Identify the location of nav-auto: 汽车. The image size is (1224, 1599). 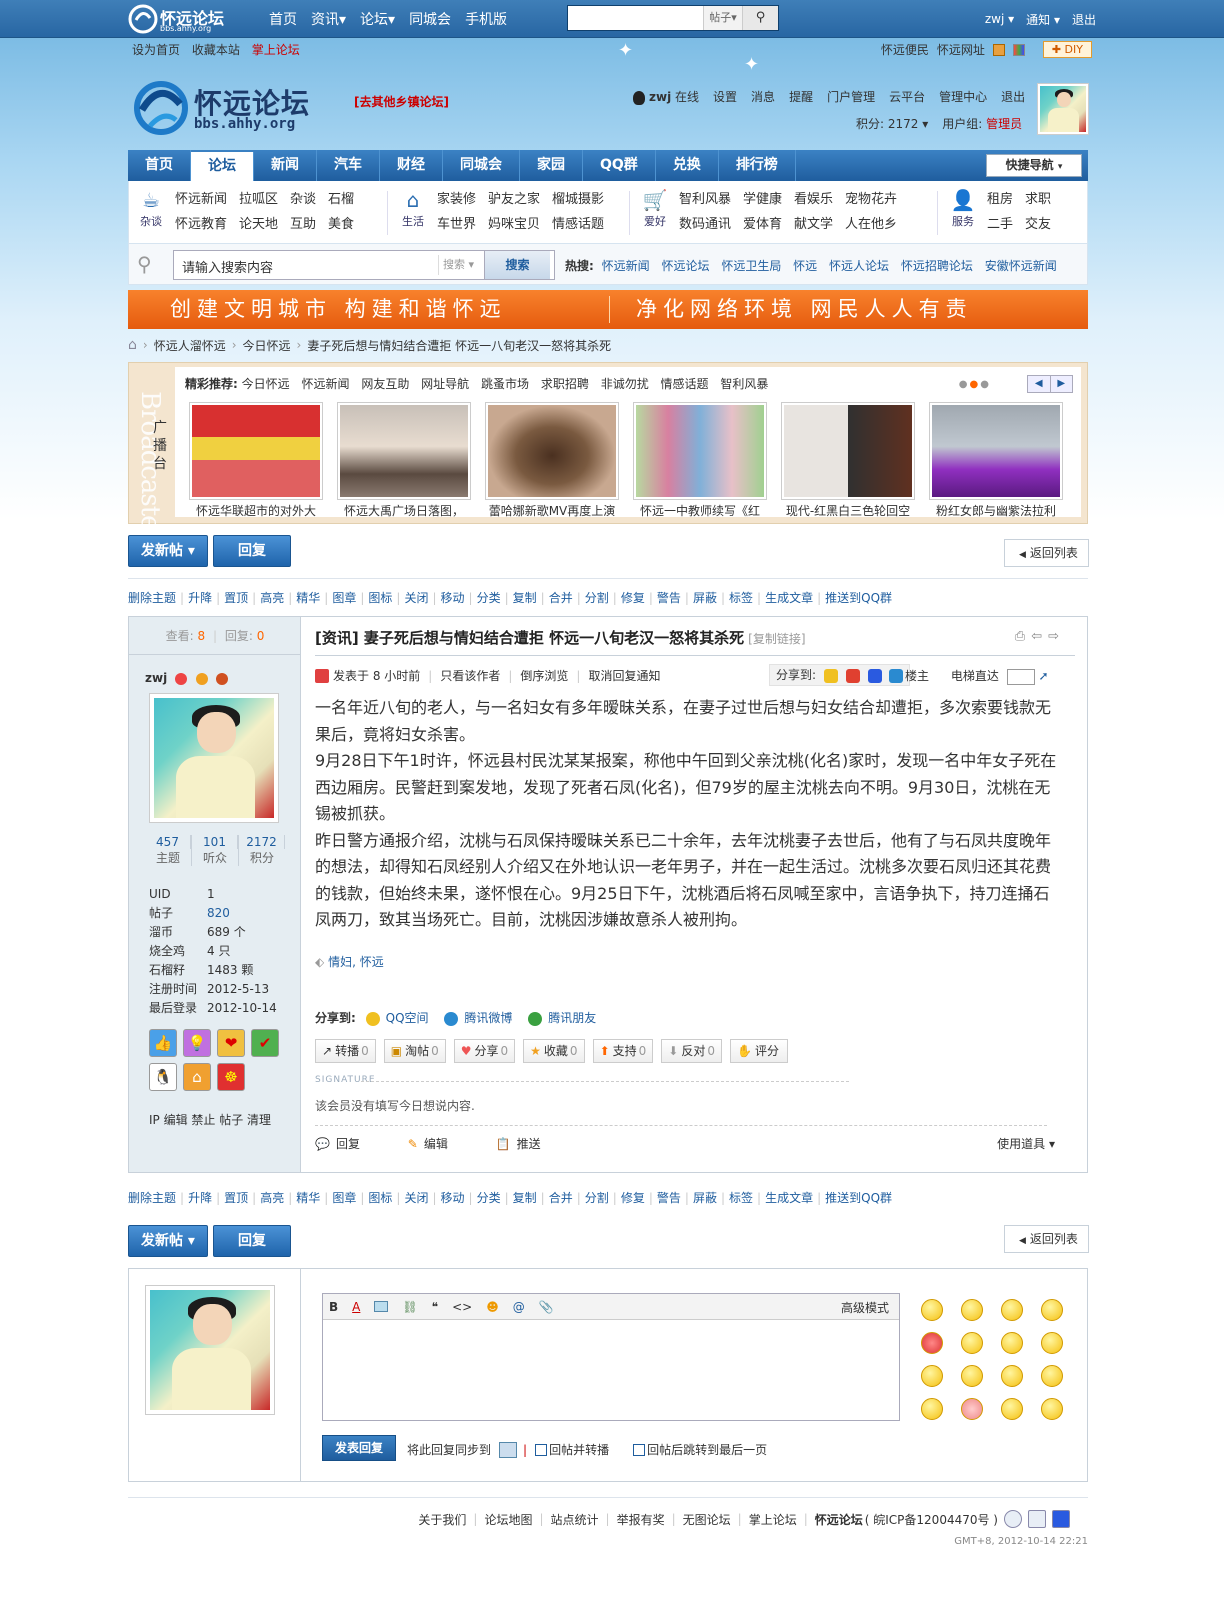
(348, 165).